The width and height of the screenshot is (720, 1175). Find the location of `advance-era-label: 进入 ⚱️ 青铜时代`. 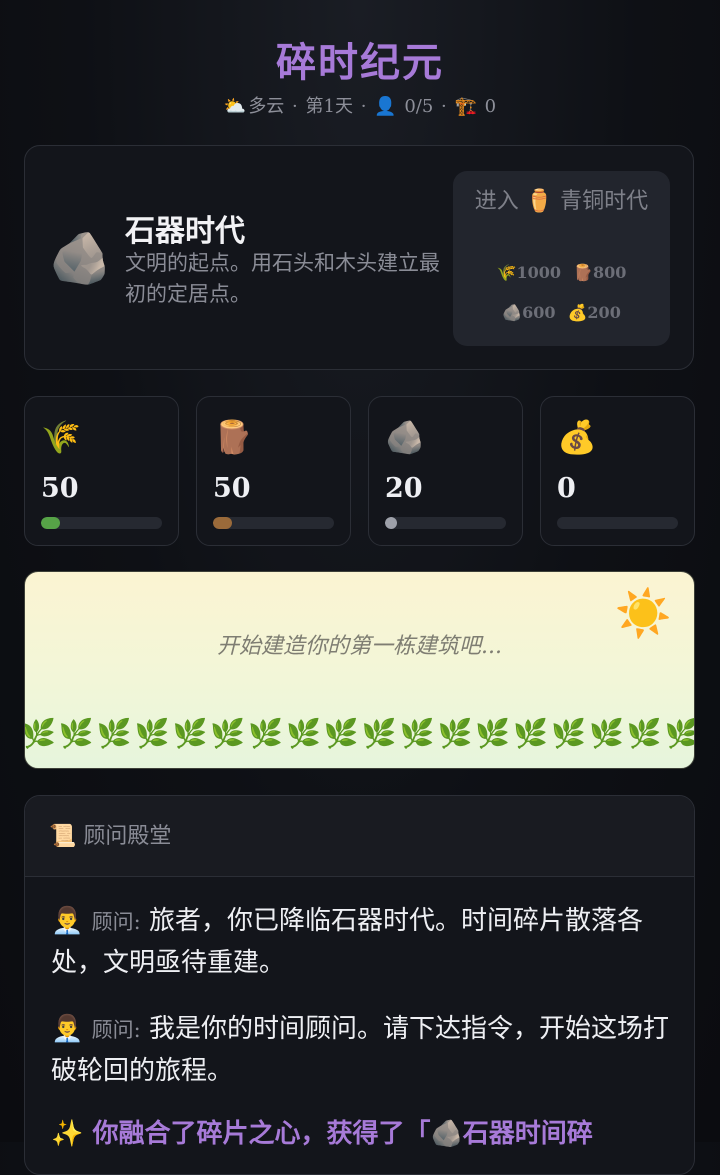

advance-era-label: 进入 ⚱️ 青铜时代 is located at coordinates (561, 201).